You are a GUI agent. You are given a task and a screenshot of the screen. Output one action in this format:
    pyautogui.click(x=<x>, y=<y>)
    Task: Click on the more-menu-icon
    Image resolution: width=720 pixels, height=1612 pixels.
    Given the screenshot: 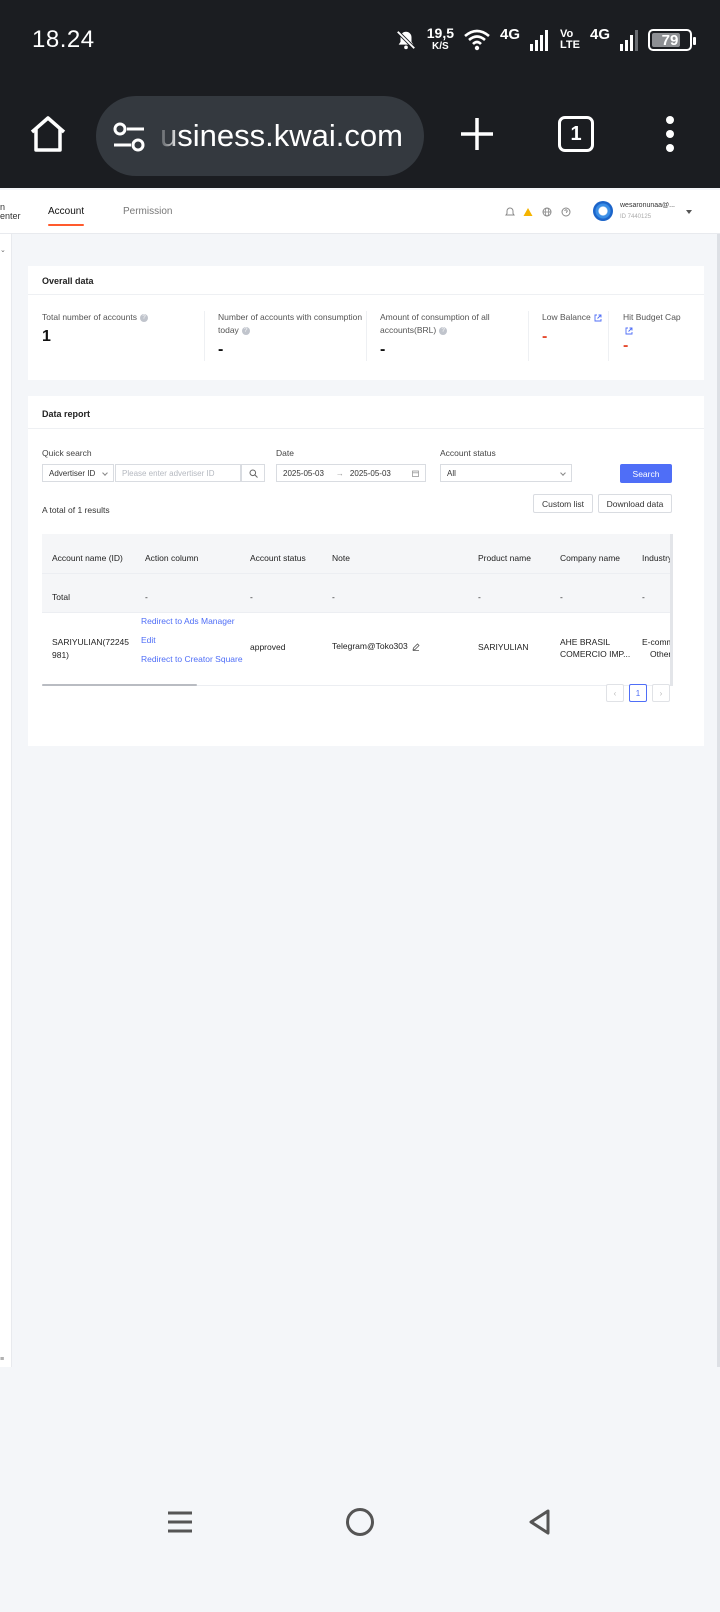 What is the action you would take?
    pyautogui.click(x=670, y=134)
    